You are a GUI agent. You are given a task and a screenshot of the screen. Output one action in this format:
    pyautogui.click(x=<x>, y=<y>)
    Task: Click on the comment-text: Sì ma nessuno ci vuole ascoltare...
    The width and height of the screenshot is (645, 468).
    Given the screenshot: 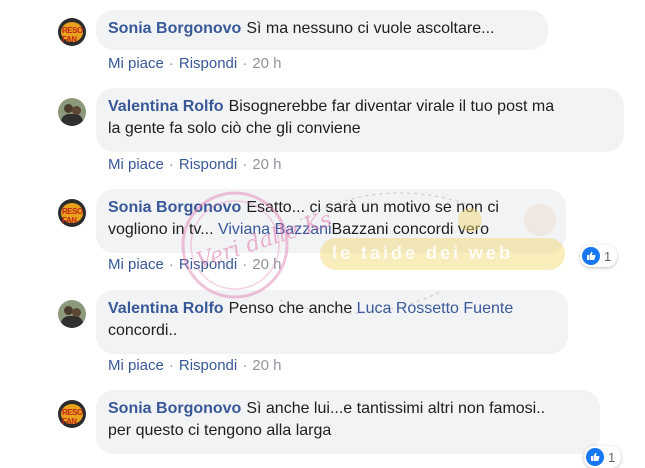 What is the action you would take?
    pyautogui.click(x=370, y=28)
    